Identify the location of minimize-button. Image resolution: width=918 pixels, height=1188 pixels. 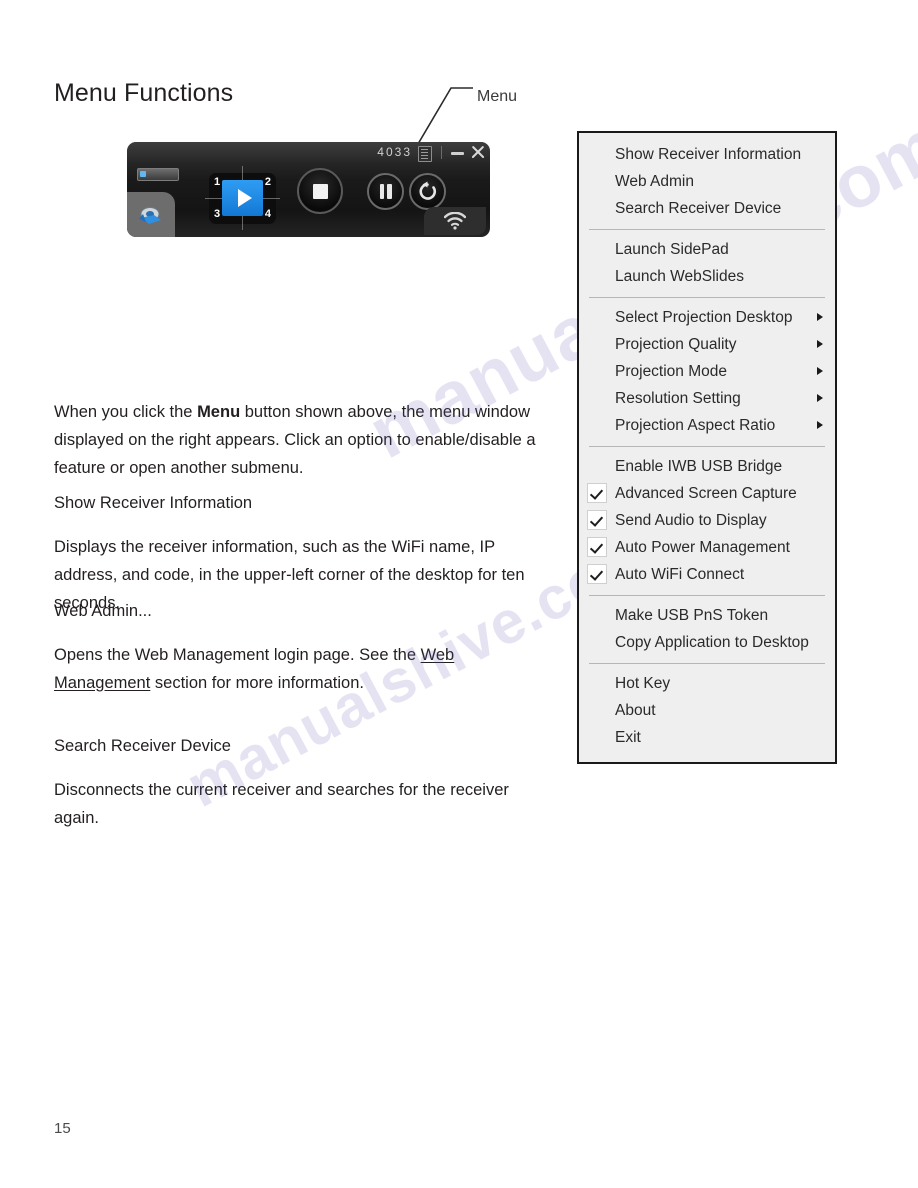
(457, 153).